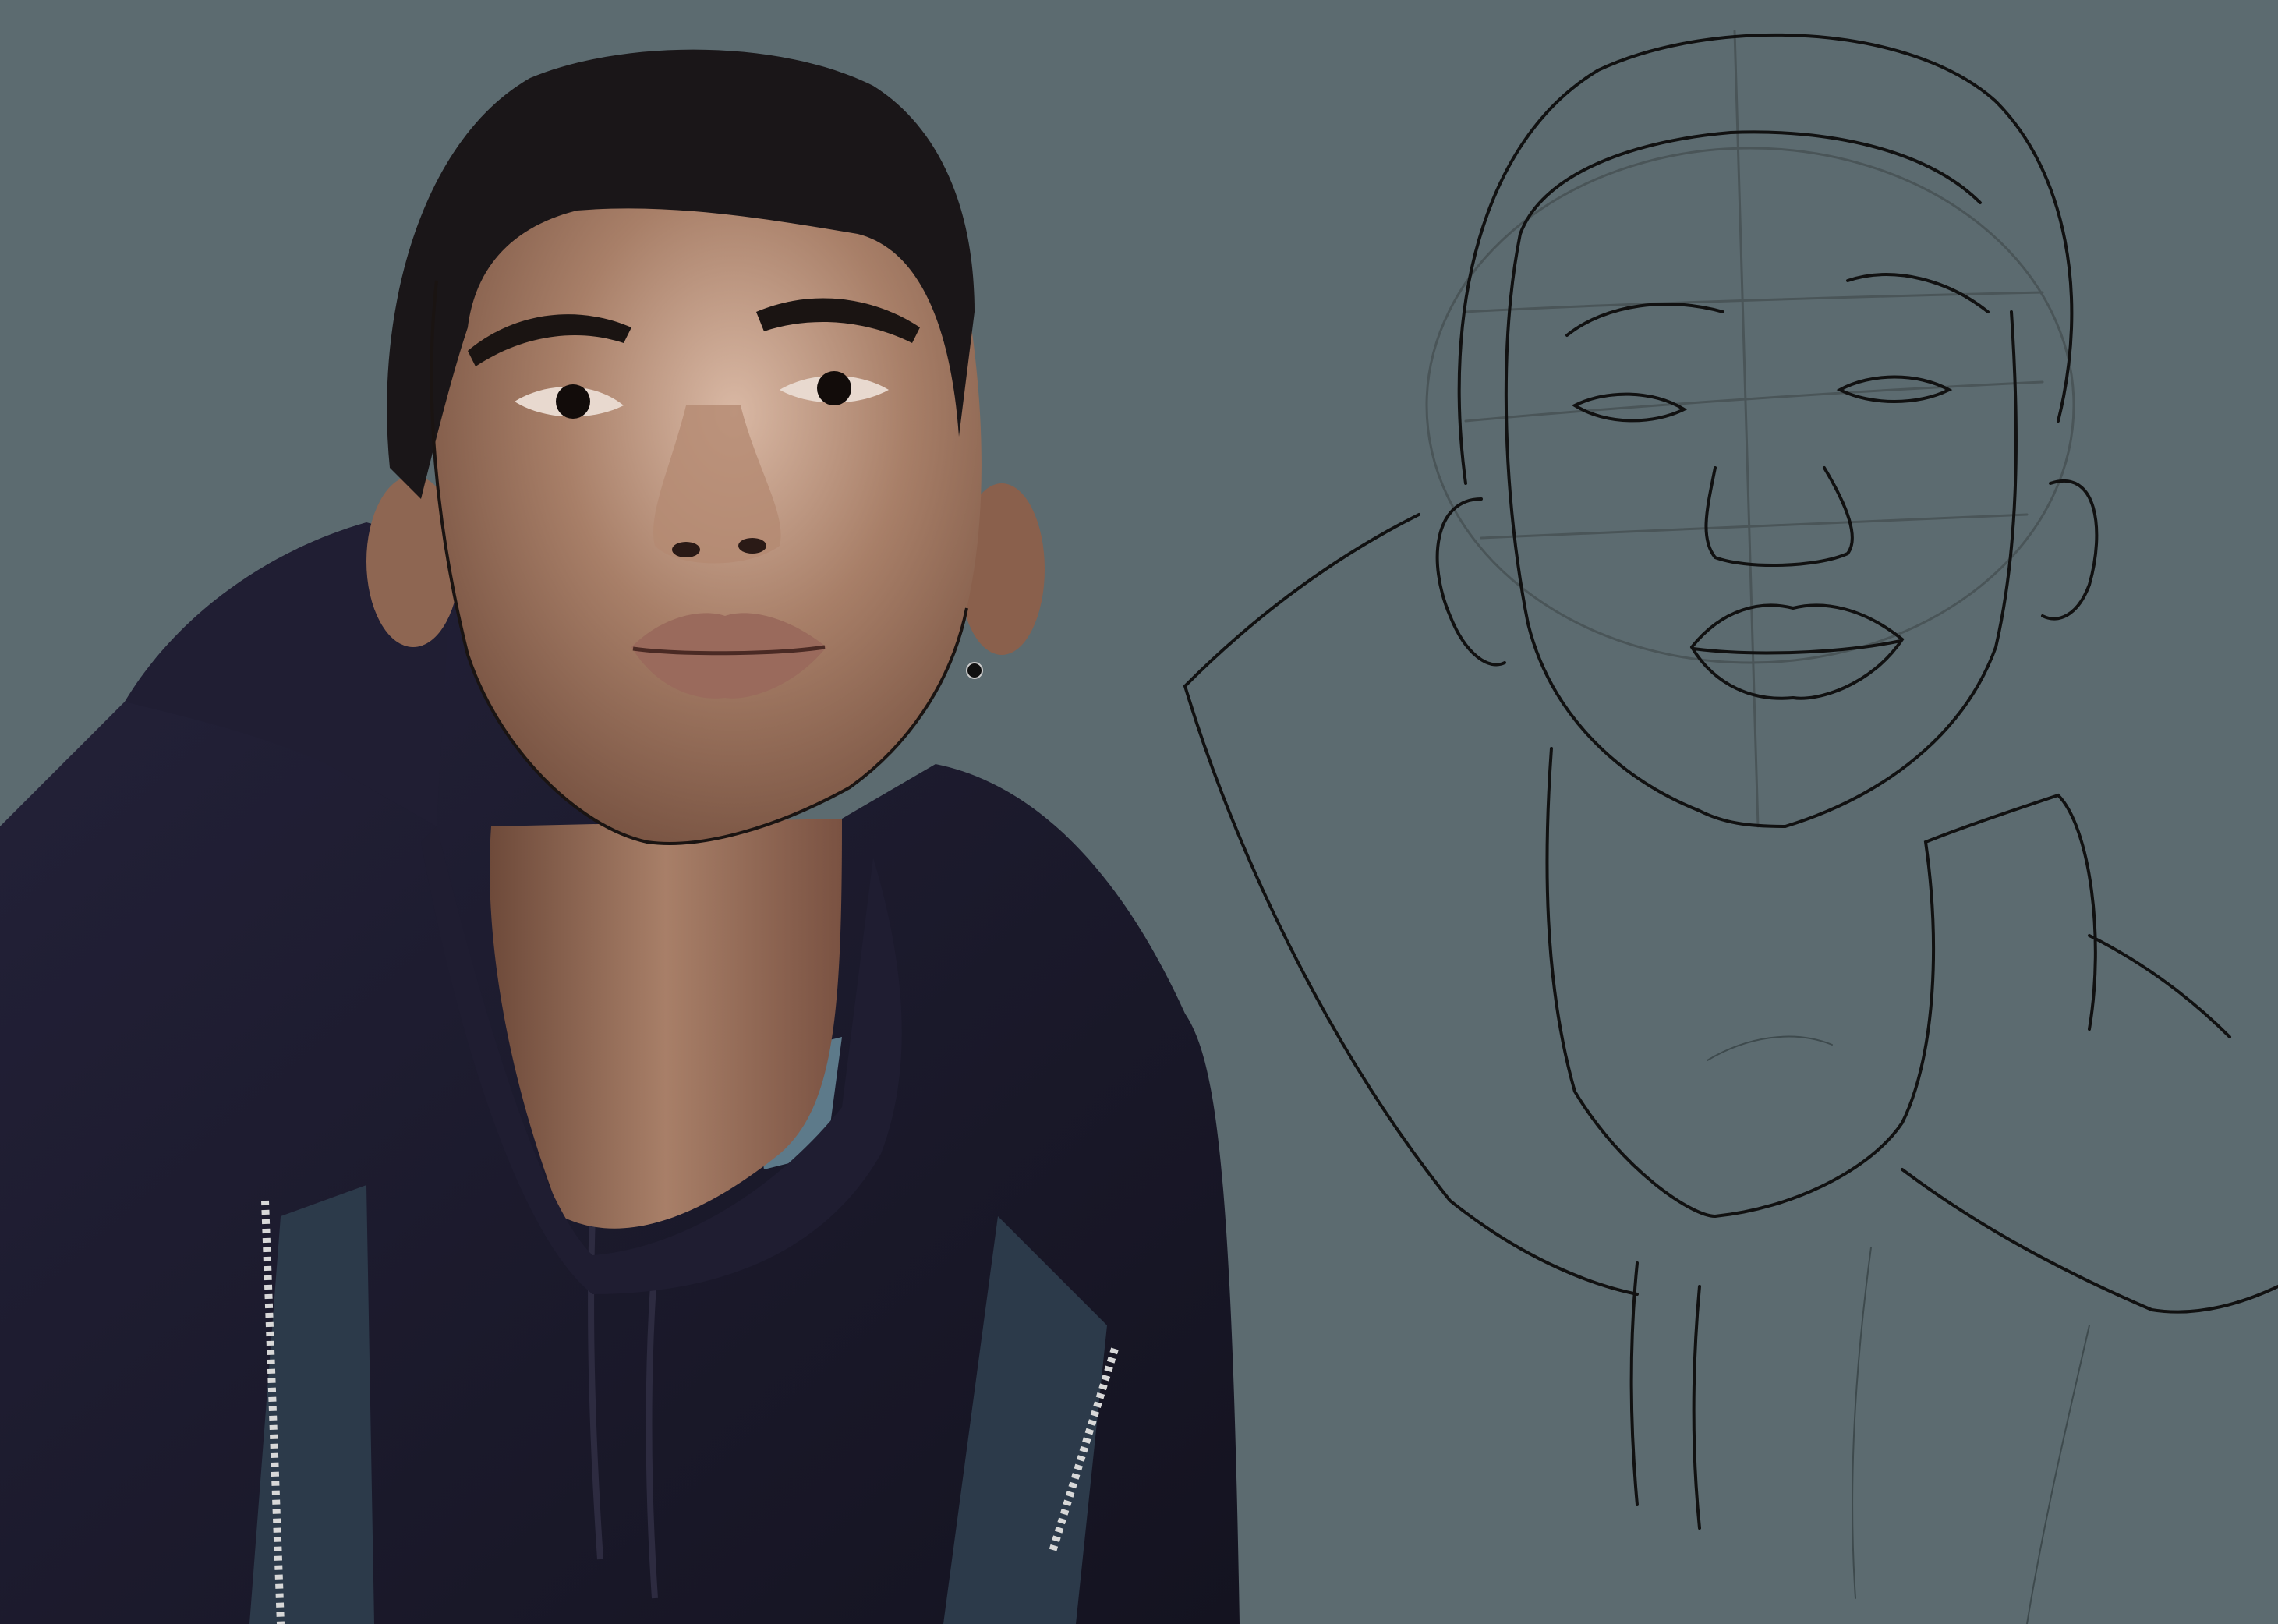 Image resolution: width=2278 pixels, height=1624 pixels. Describe the element at coordinates (974, 670) in the screenshot. I see `earring` at that location.